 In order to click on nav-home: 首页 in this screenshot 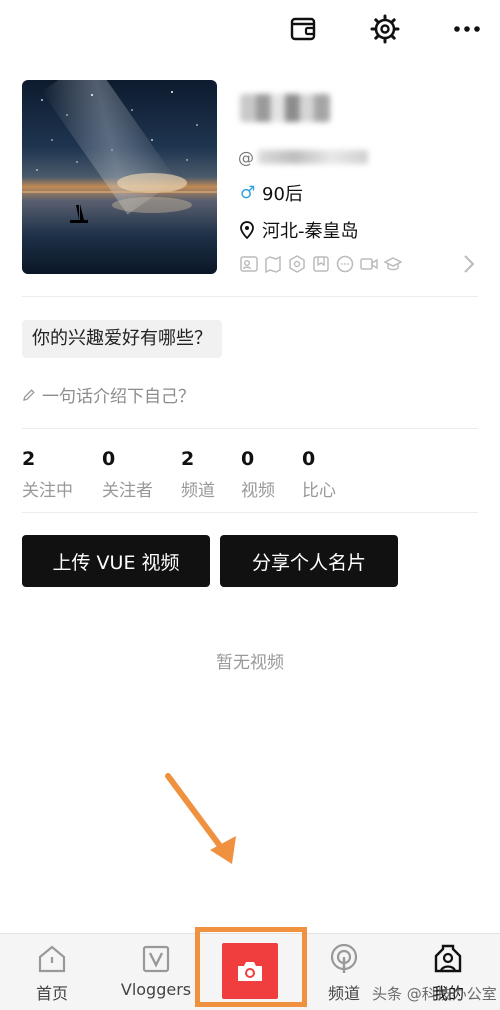, I will do `click(52, 972)`.